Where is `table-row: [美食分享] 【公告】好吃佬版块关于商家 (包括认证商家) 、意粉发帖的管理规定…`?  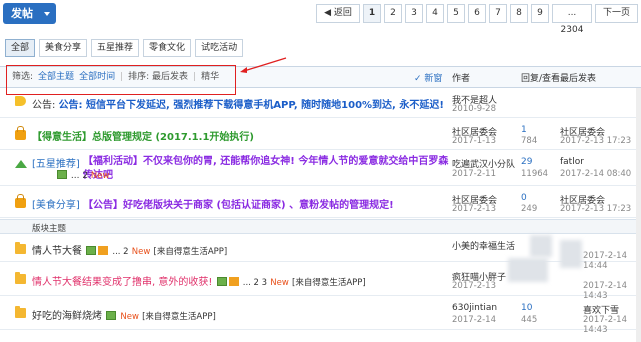
table-row: [美食分享] 【公告】好吃佬版块关于商家 (包括认证商家) 、意粉发帖的管理规定… is located at coordinates (320, 202).